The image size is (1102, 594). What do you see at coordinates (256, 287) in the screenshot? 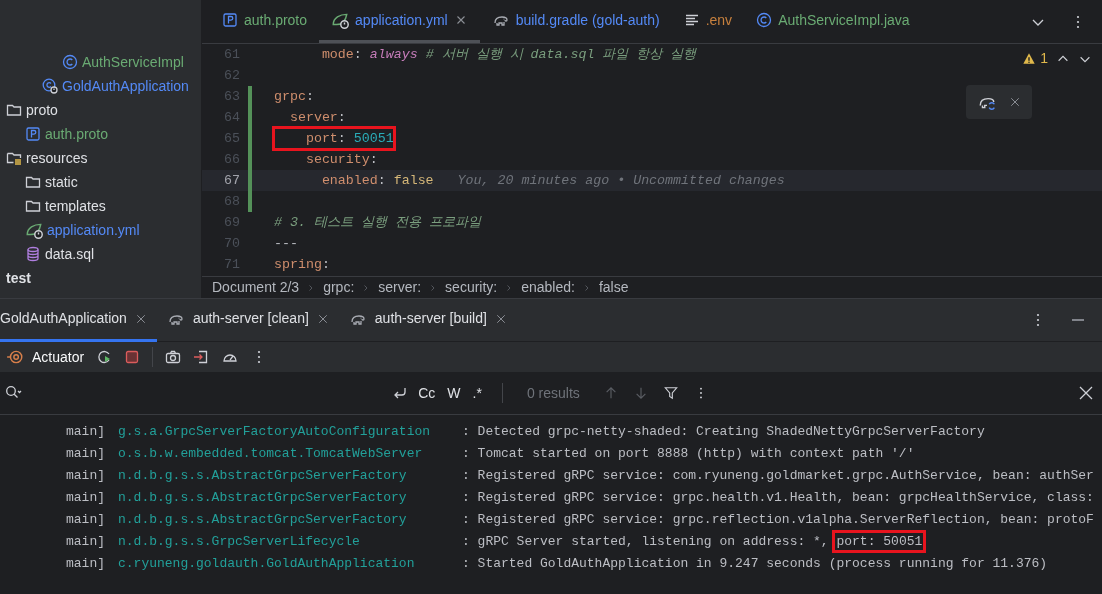
I see `breadcrumb-item: Document 2/3` at bounding box center [256, 287].